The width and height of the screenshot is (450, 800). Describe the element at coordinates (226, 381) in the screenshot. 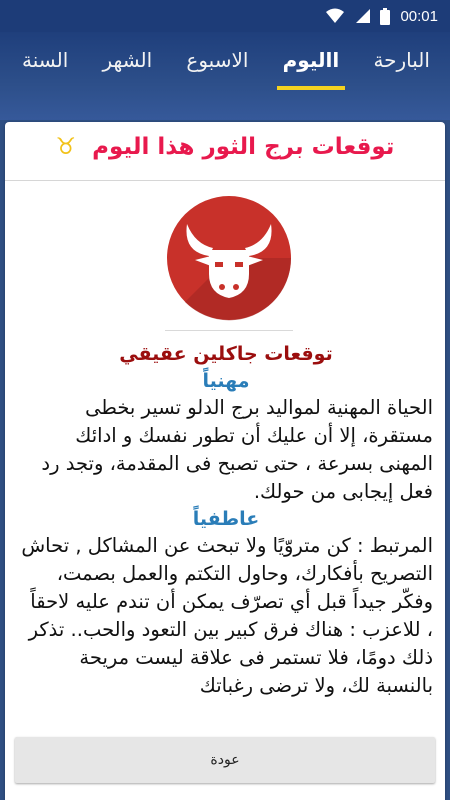

I see `section-heading-career: مهنياً` at that location.